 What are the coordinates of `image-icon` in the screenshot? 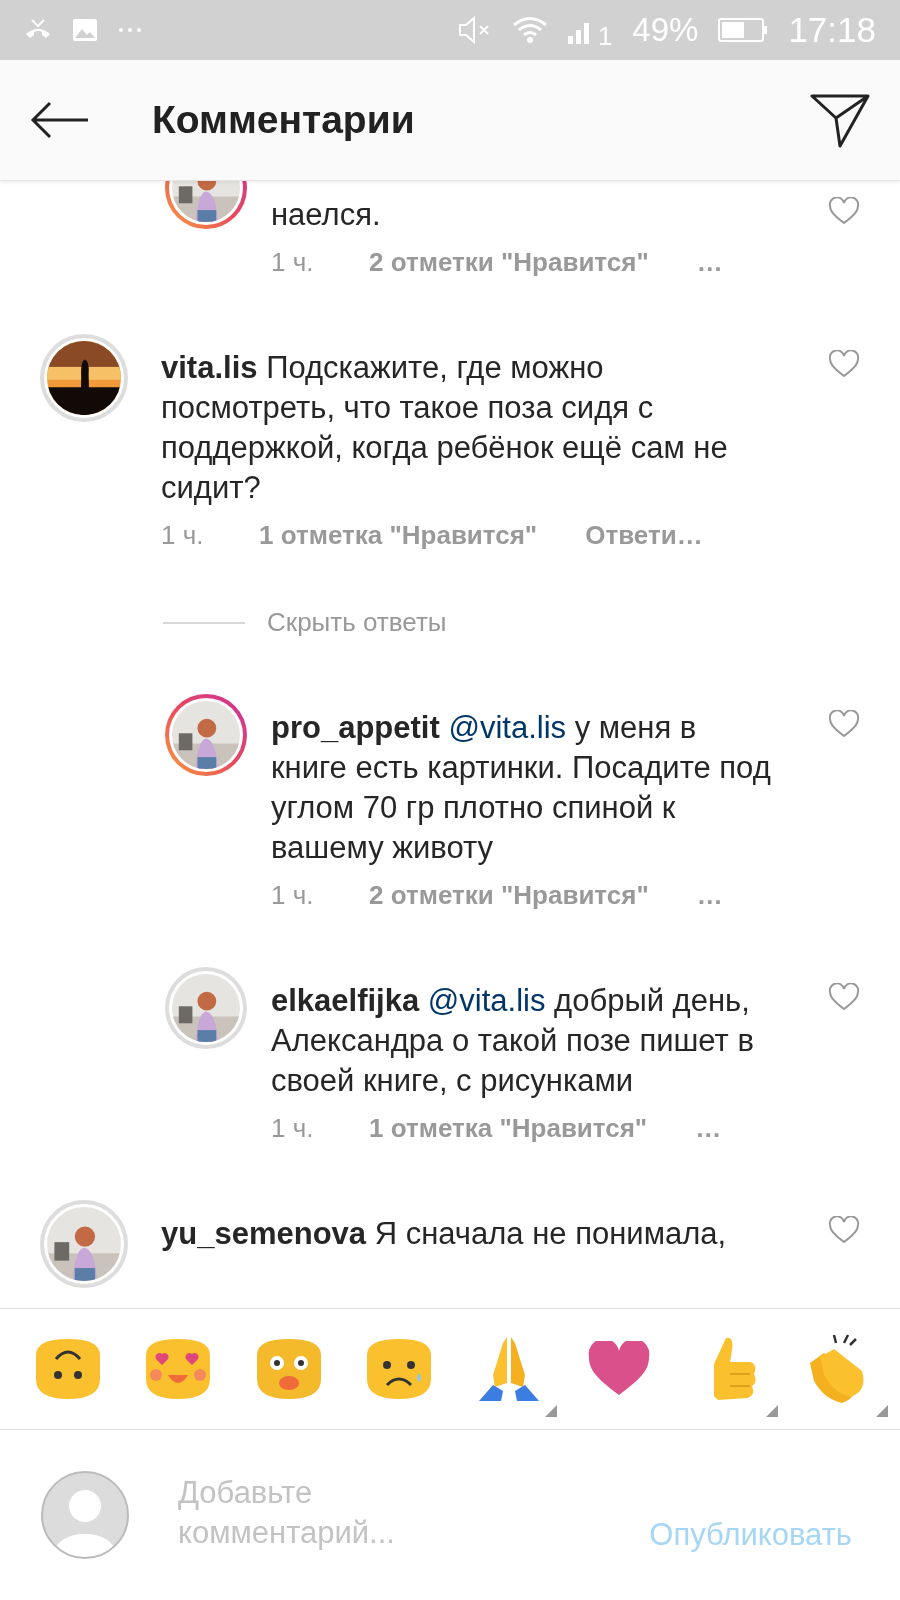 It's located at (85, 30).